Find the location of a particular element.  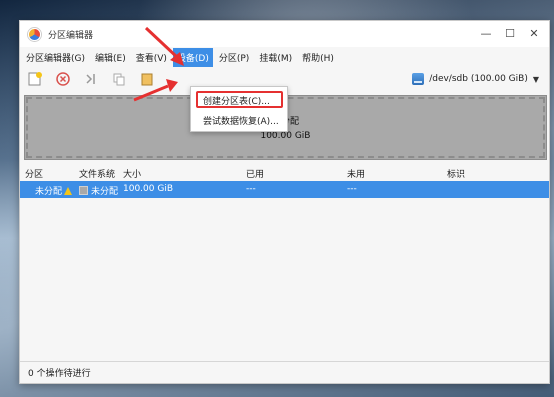

app-logo-icon is located at coordinates (34, 34).